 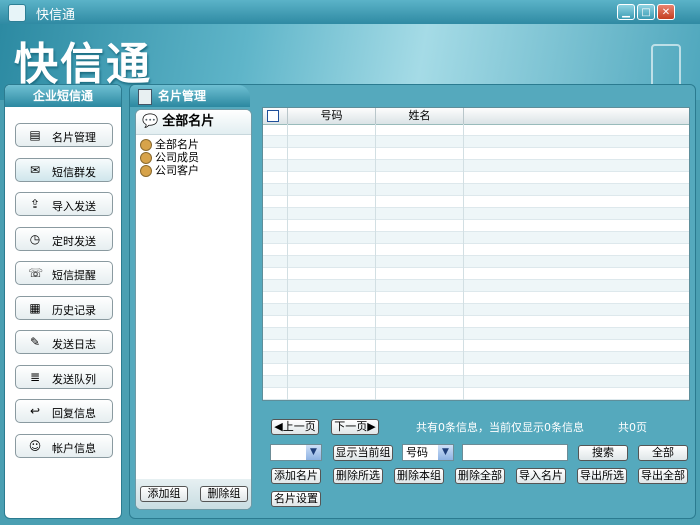 What do you see at coordinates (273, 116) in the screenshot?
I see `select-all-checkbox` at bounding box center [273, 116].